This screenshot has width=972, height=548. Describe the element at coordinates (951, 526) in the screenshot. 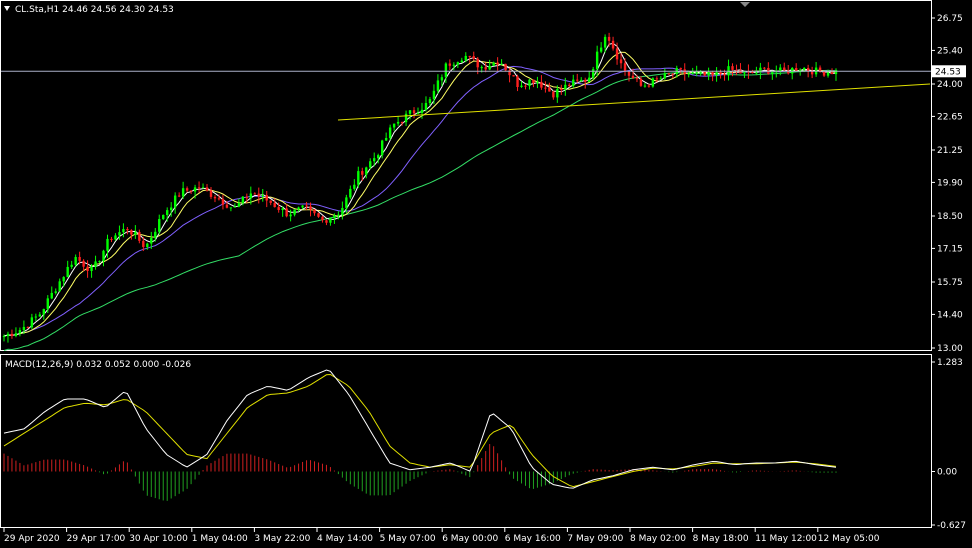

I see `macd-tick-label: -0.627` at that location.